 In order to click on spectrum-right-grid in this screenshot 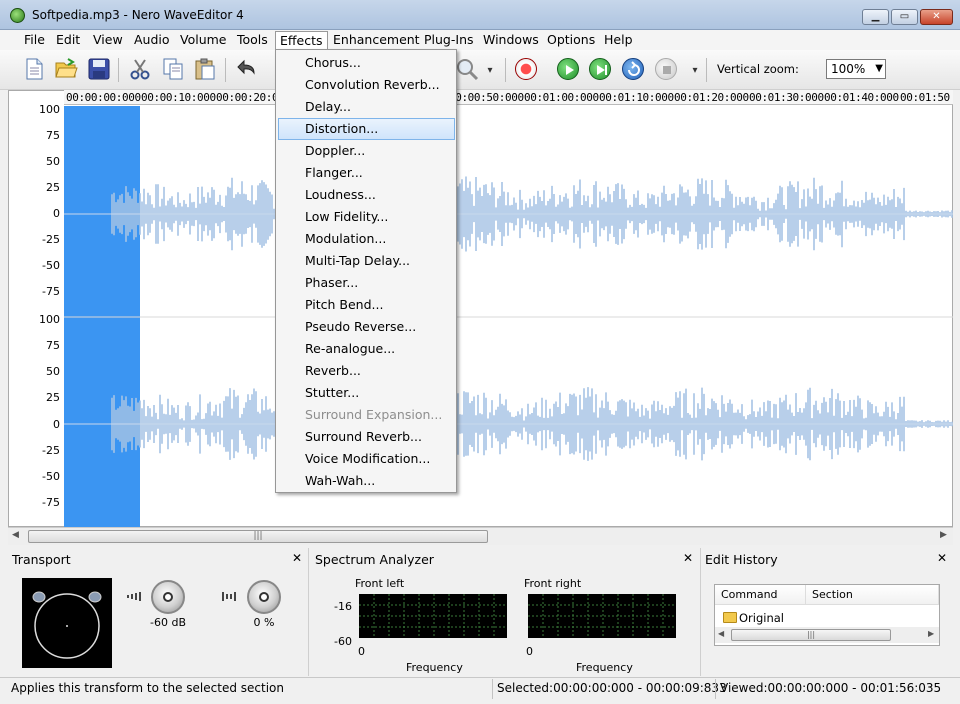, I will do `click(602, 616)`.